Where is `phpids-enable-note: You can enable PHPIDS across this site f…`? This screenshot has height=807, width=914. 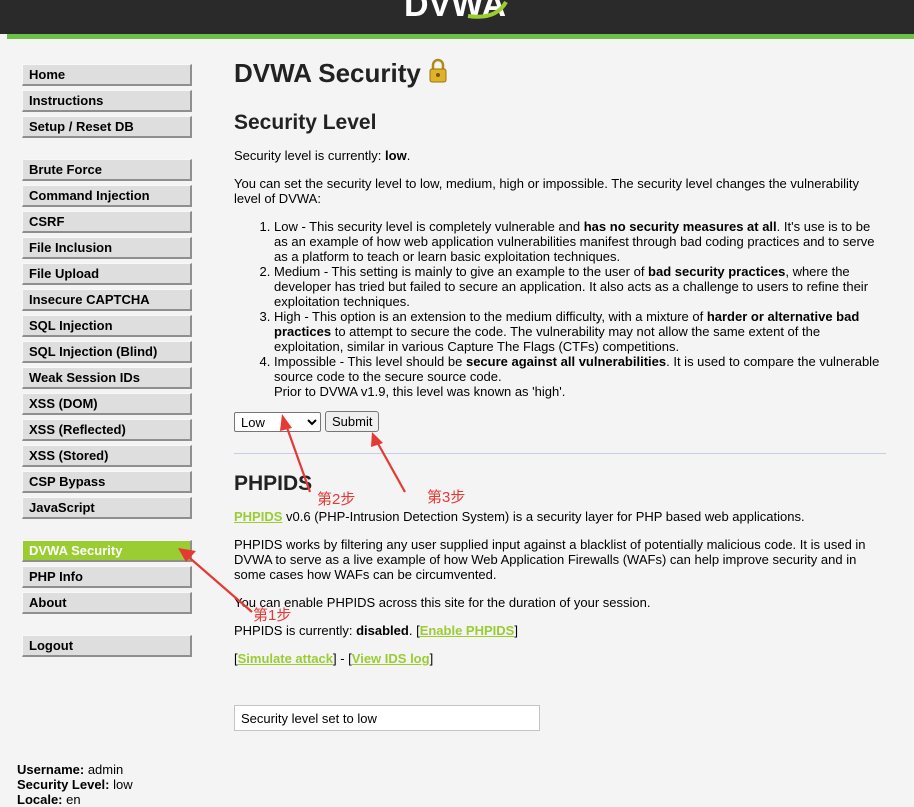
phpids-enable-note: You can enable PHPIDS across this site f… is located at coordinates (442, 602).